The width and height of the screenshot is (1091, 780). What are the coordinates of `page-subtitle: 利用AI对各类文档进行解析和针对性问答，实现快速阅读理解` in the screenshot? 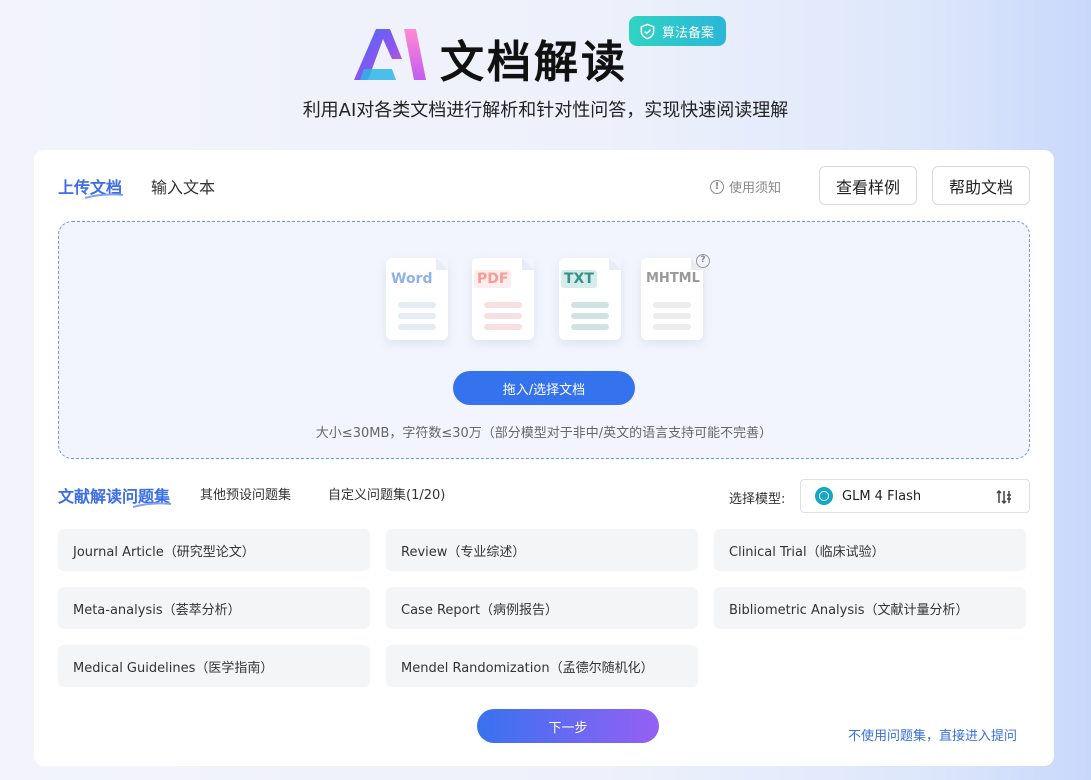 It's located at (545, 110).